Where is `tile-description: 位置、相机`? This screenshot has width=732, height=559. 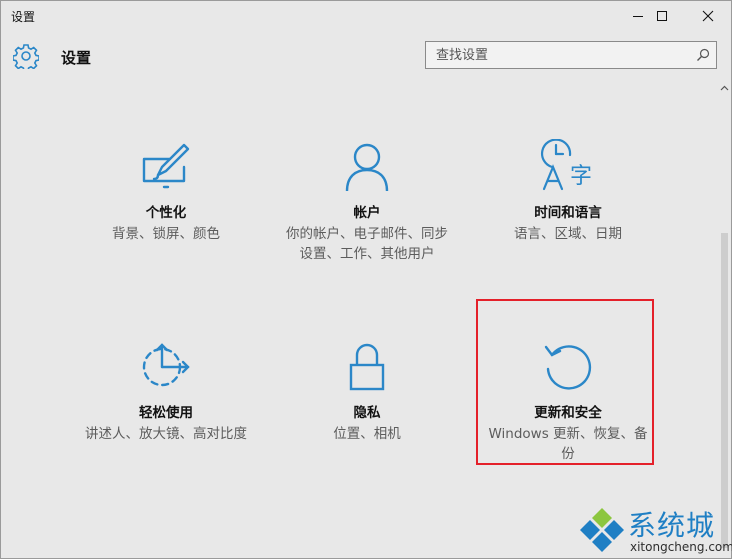 tile-description: 位置、相机 is located at coordinates (367, 434).